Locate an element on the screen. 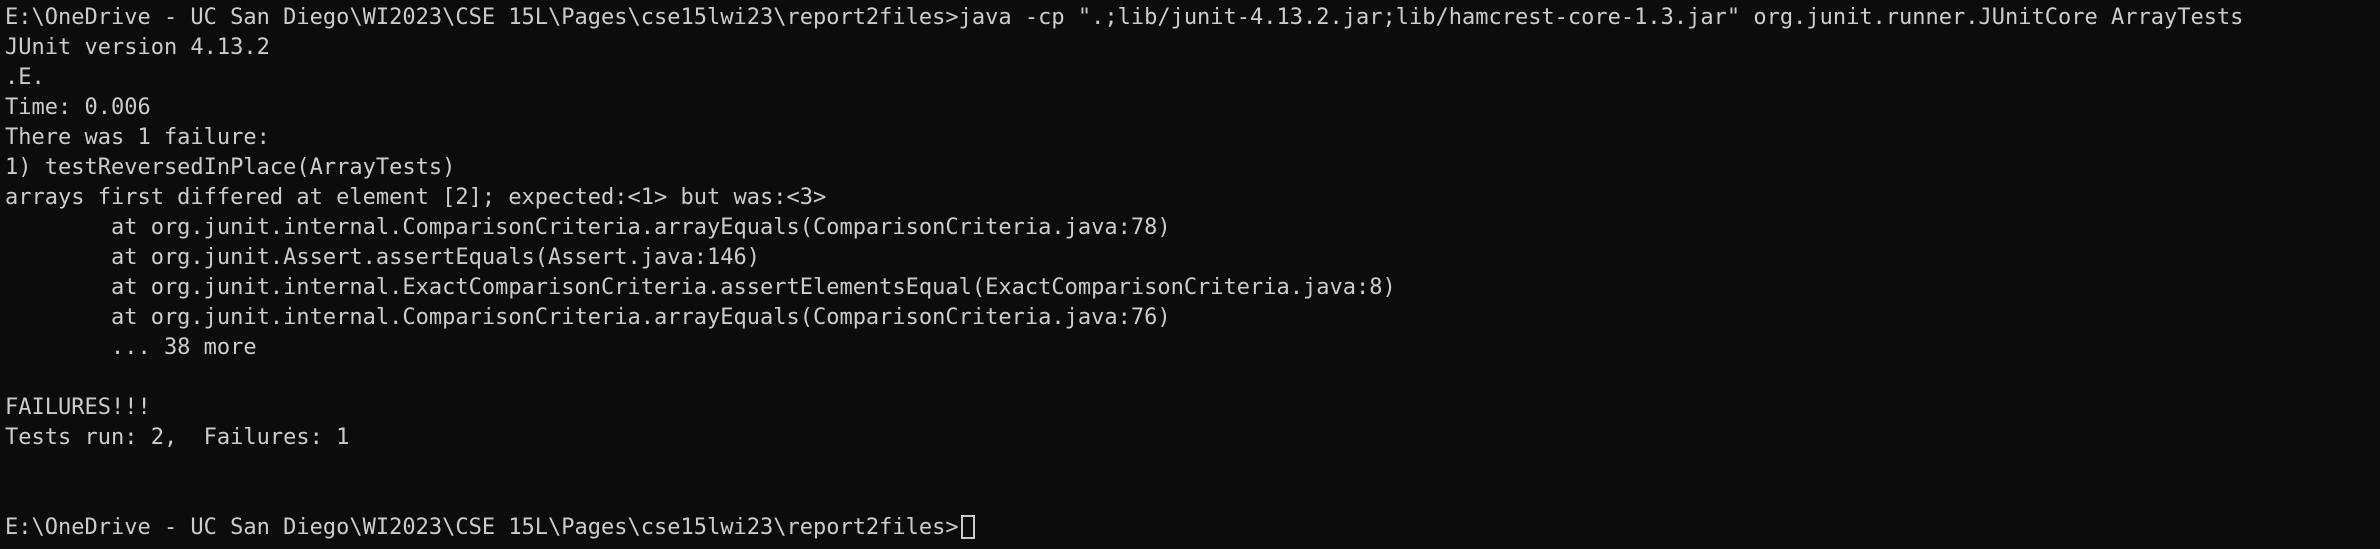  time-line: Time: 0.006 is located at coordinates (78, 107).